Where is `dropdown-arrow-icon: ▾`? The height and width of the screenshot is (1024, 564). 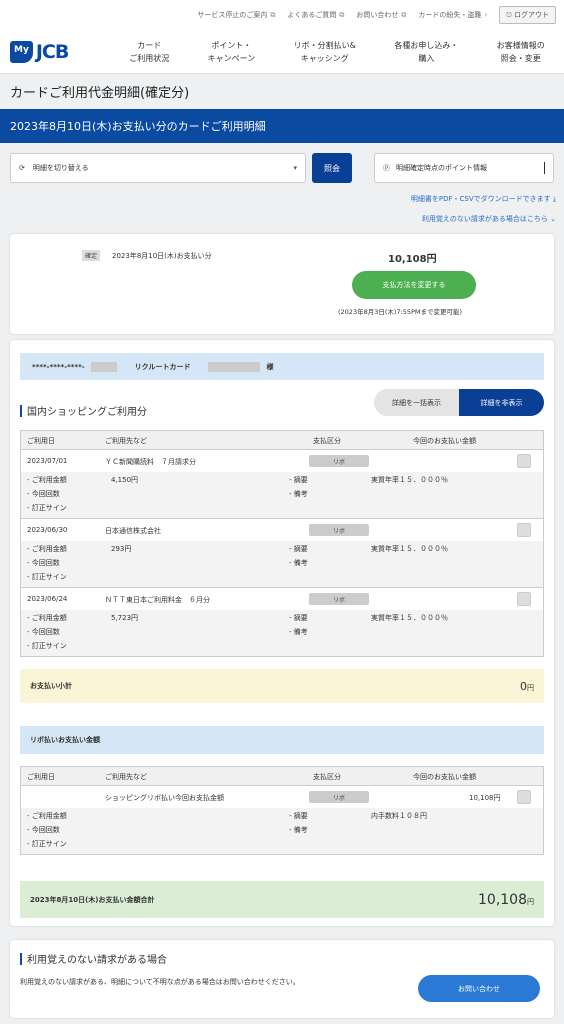 dropdown-arrow-icon: ▾ is located at coordinates (295, 168).